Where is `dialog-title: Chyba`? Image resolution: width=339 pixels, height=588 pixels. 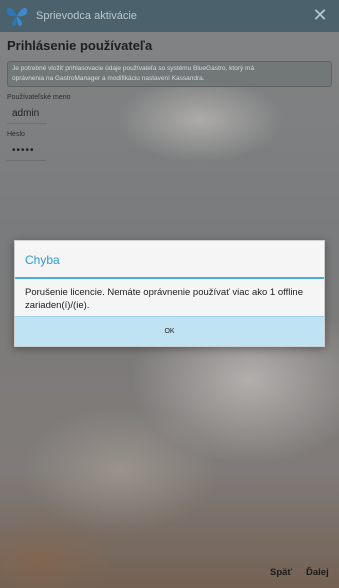
dialog-title: Chyba is located at coordinates (169, 260).